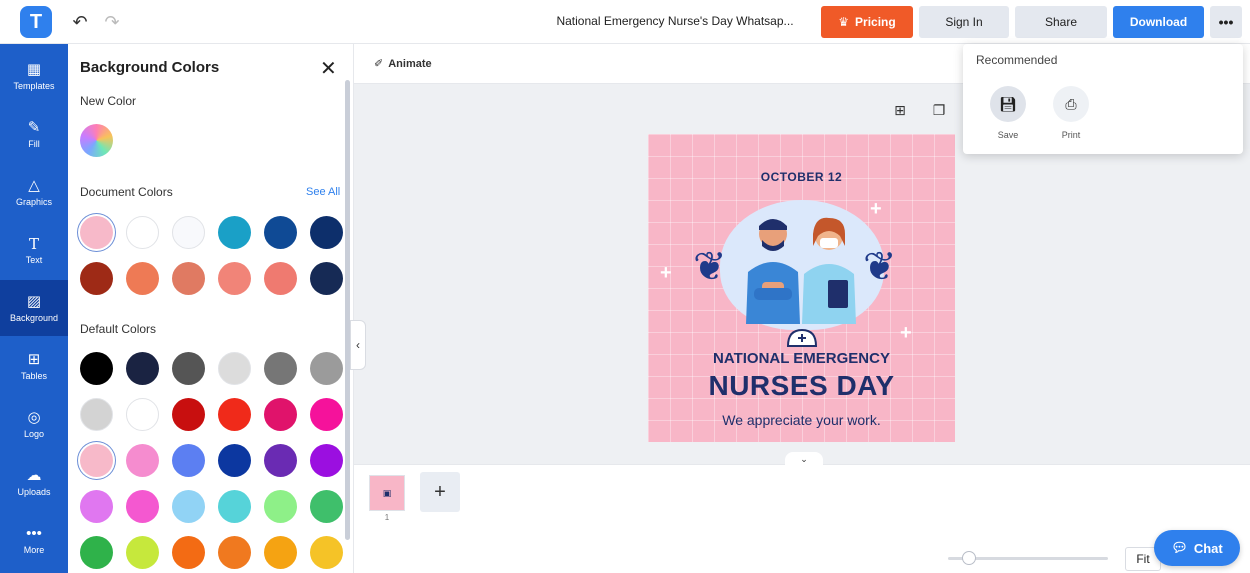 This screenshot has height=573, width=1250. Describe the element at coordinates (1061, 22) in the screenshot. I see `share-button: Share` at that location.